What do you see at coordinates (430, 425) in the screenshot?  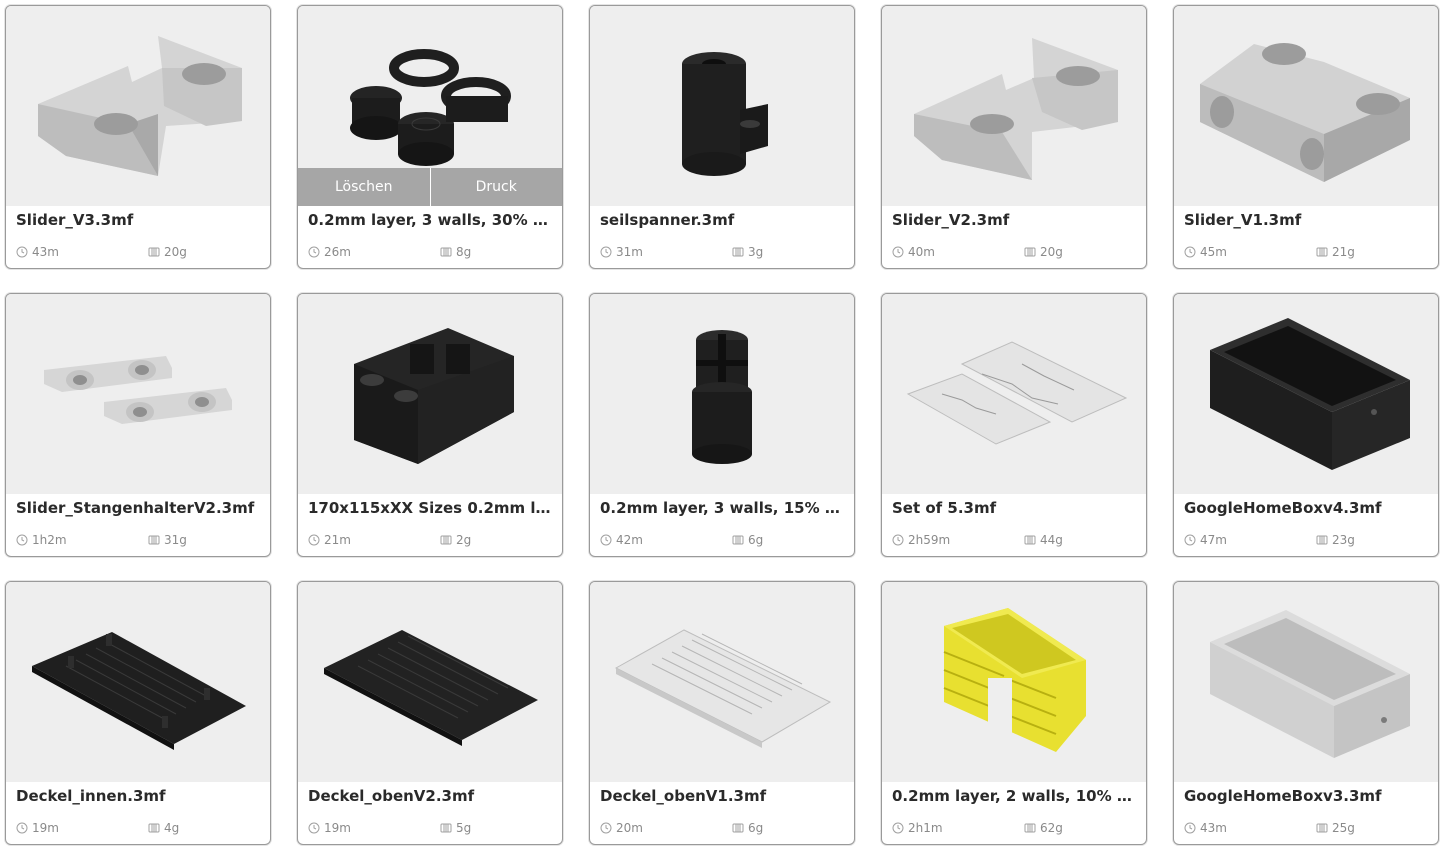 I see `project-card: 170x115xXX Sizes 0.2mm laye… 21m 2g` at bounding box center [430, 425].